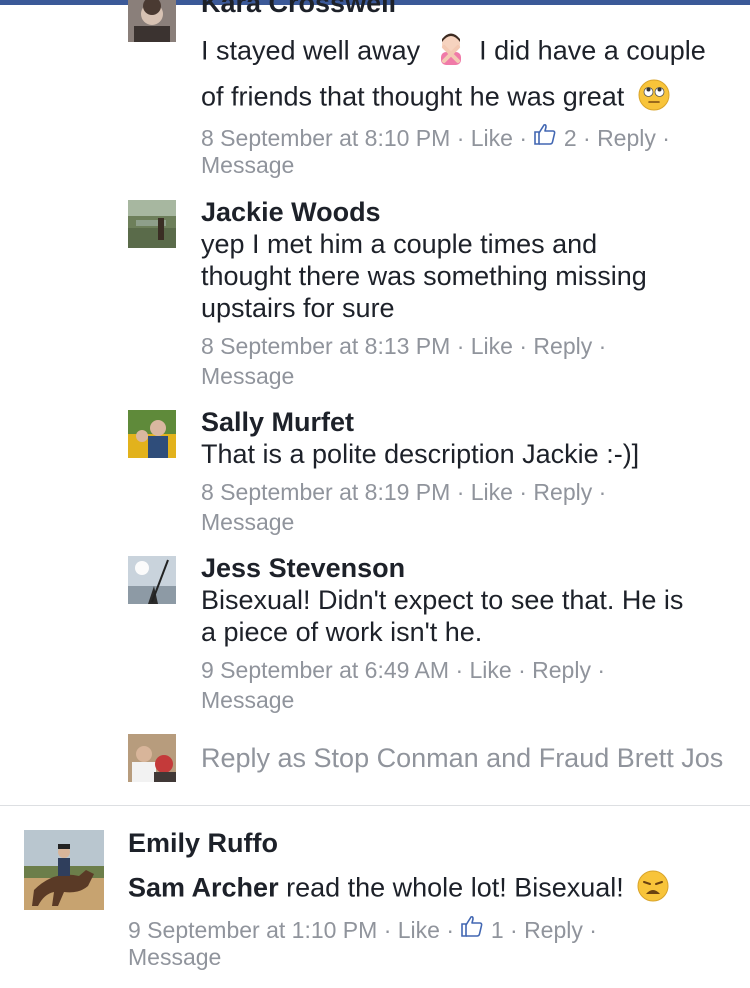 The image size is (750, 988). What do you see at coordinates (654, 98) in the screenshot?
I see `eye-roll-emoji-icon` at bounding box center [654, 98].